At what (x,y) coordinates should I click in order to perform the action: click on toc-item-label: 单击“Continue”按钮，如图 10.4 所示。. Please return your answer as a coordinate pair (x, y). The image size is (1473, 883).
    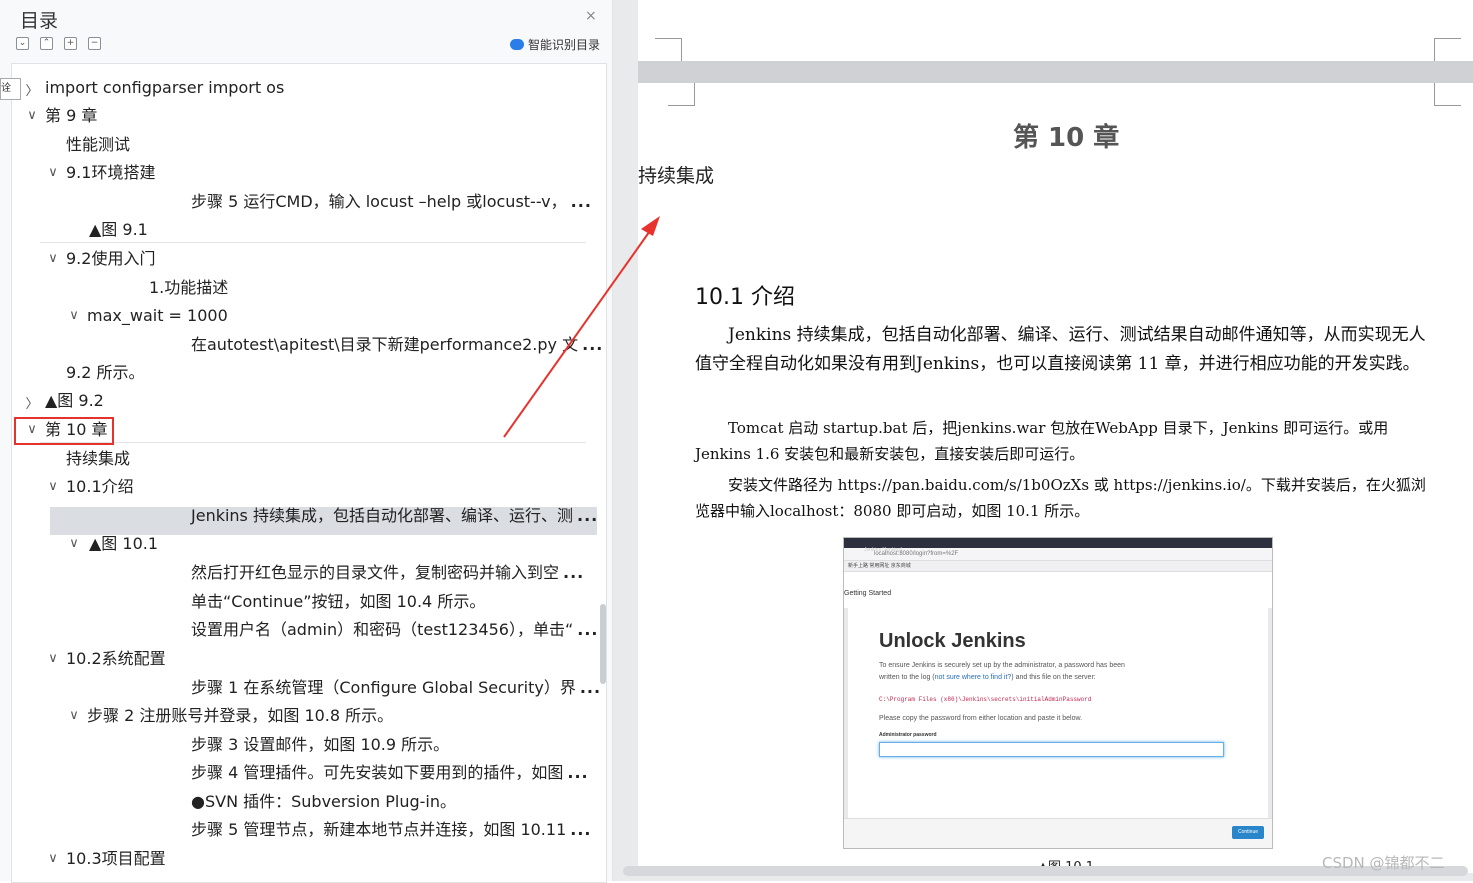
    Looking at the image, I should click on (338, 601).